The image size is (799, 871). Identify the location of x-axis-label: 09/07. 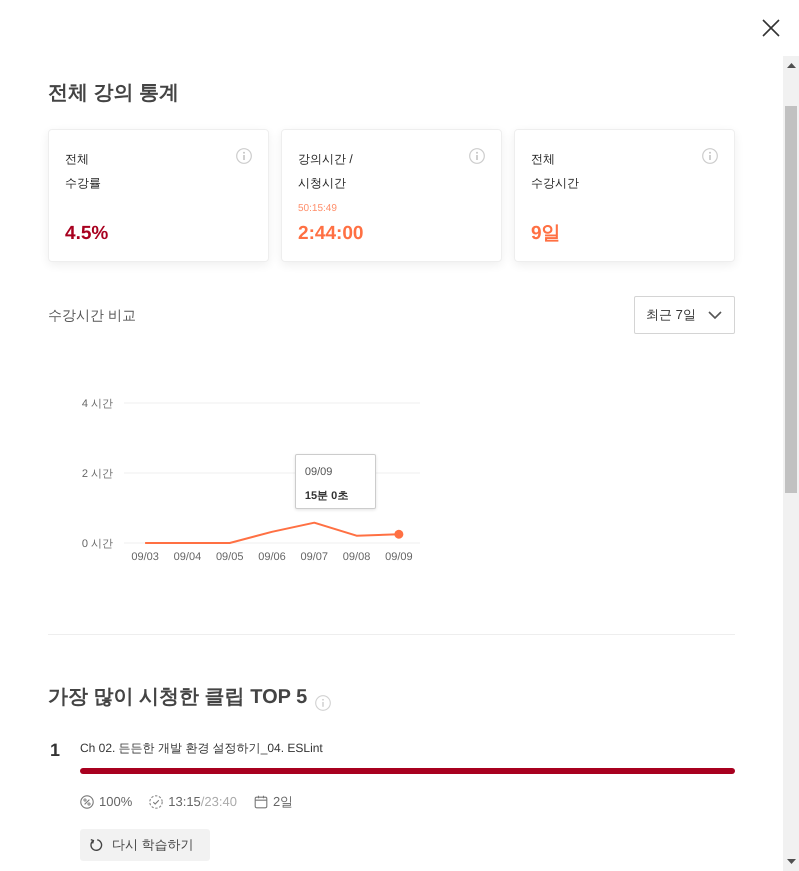
(314, 557).